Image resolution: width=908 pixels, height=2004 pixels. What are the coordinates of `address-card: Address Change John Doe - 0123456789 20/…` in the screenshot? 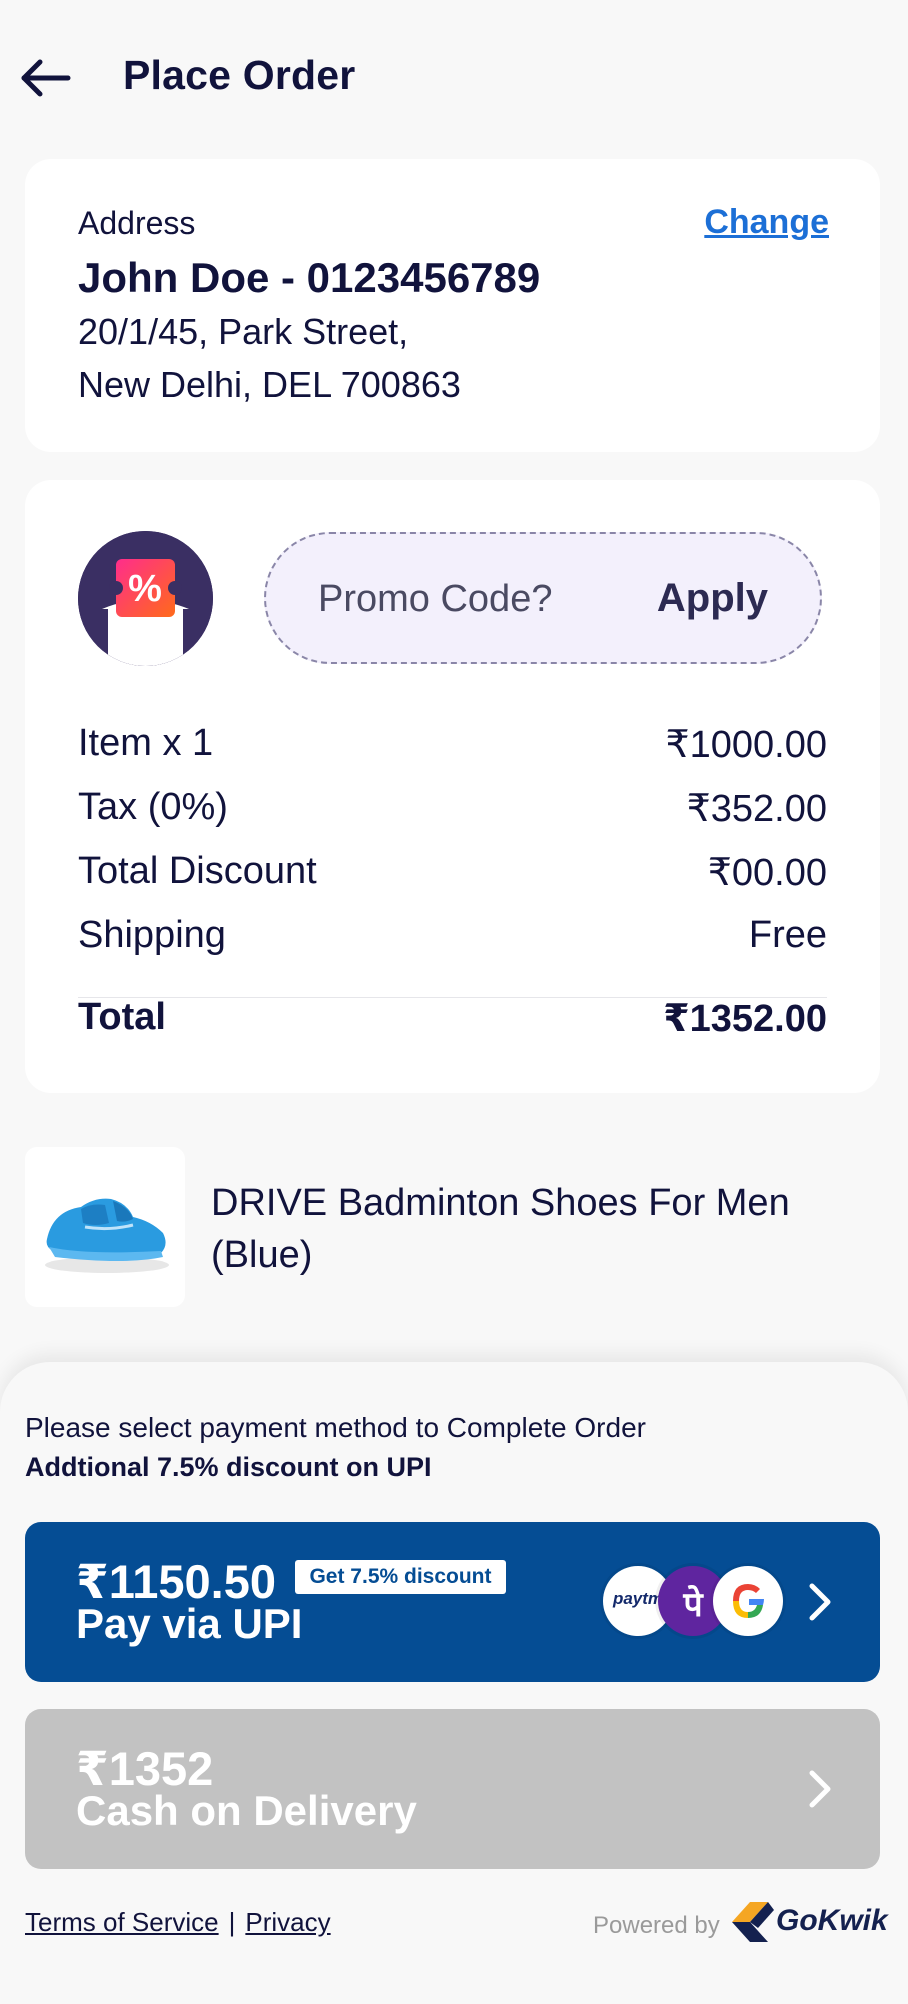 It's located at (452, 305).